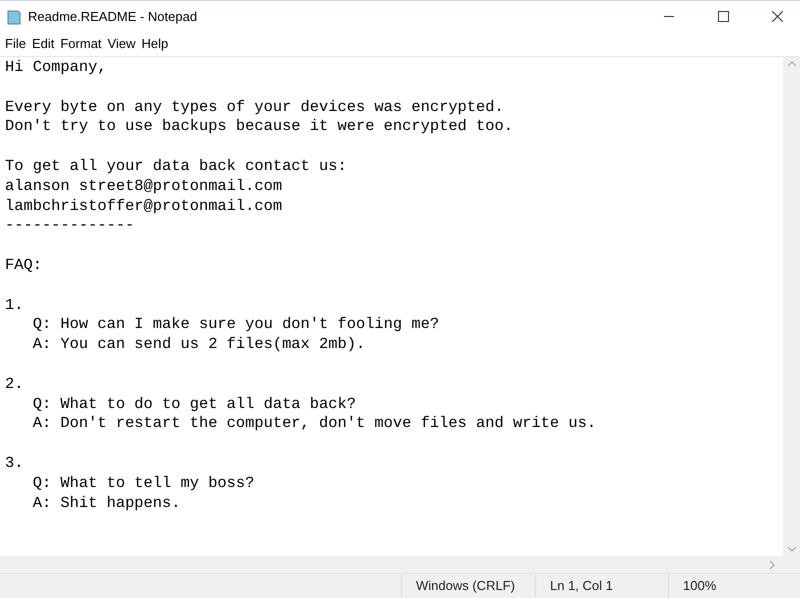 Image resolution: width=800 pixels, height=598 pixels. What do you see at coordinates (601, 586) in the screenshot?
I see `status-field: Ln 1, Col 1` at bounding box center [601, 586].